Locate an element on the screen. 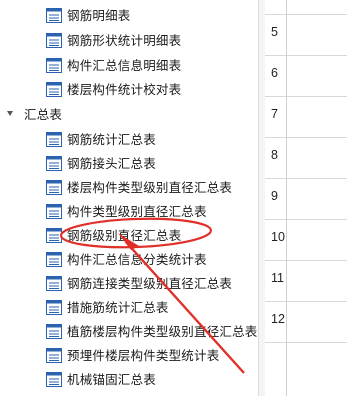 The height and width of the screenshot is (396, 347). tree-item-connection-type-summary: 钢筋连接类型级别直径汇总表 is located at coordinates (129, 284).